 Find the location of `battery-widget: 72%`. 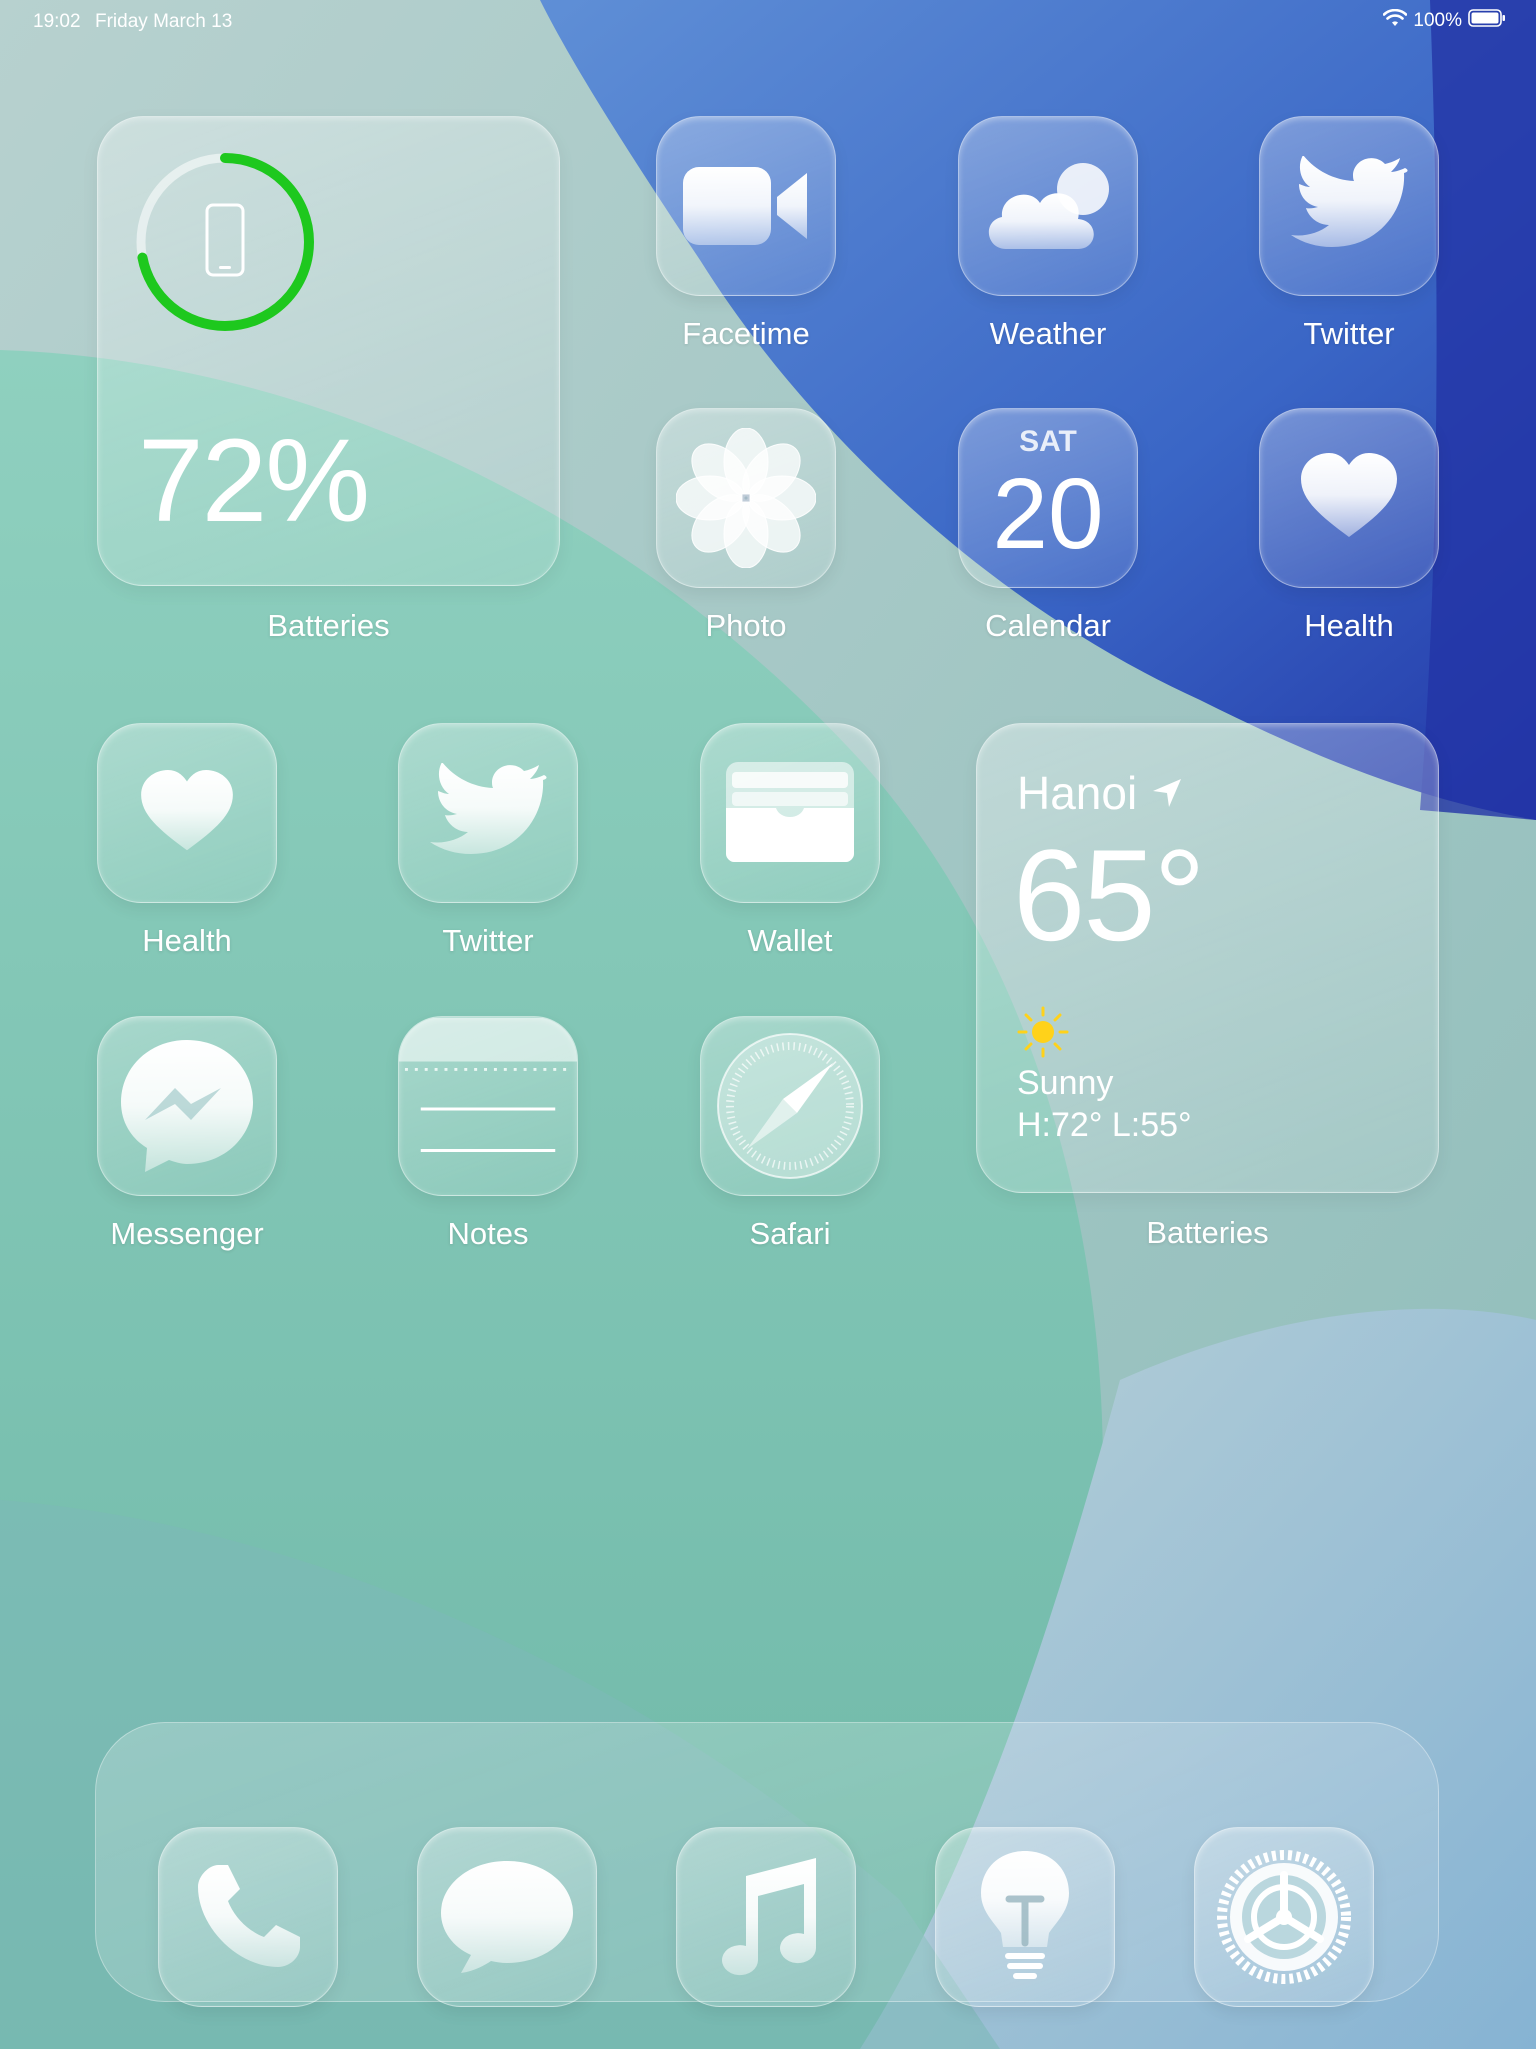

battery-widget: 72% is located at coordinates (328, 351).